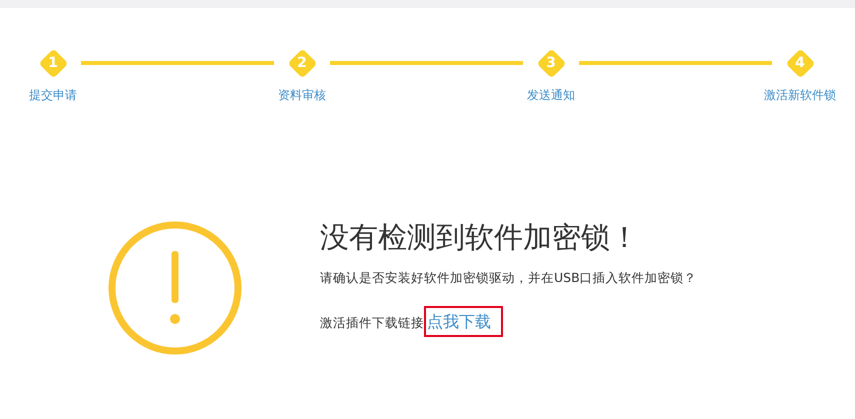  What do you see at coordinates (53, 63) in the screenshot?
I see `step-marker: 1` at bounding box center [53, 63].